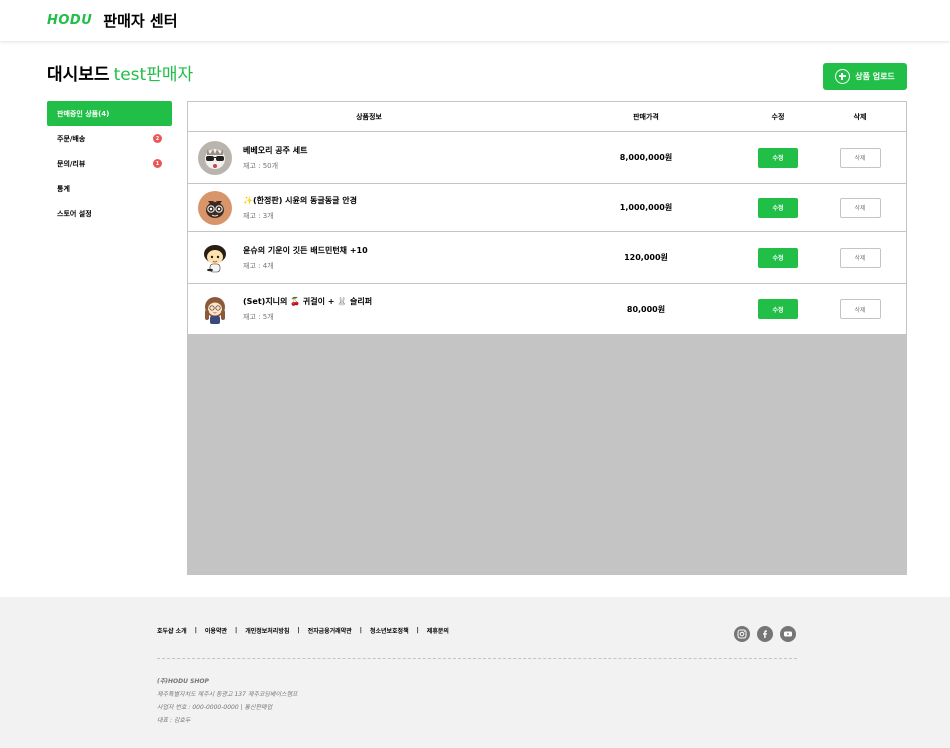 Image resolution: width=950 pixels, height=748 pixels. I want to click on youtube-icon, so click(788, 634).